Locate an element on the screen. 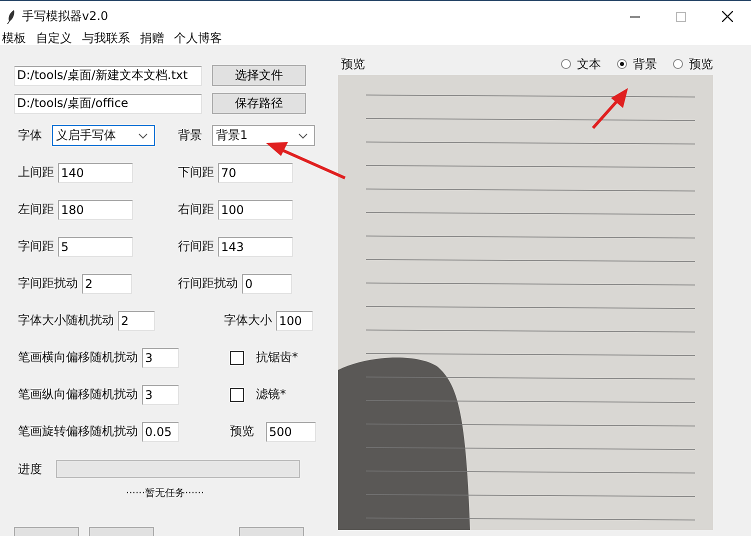  number-field: 180 is located at coordinates (95, 210).